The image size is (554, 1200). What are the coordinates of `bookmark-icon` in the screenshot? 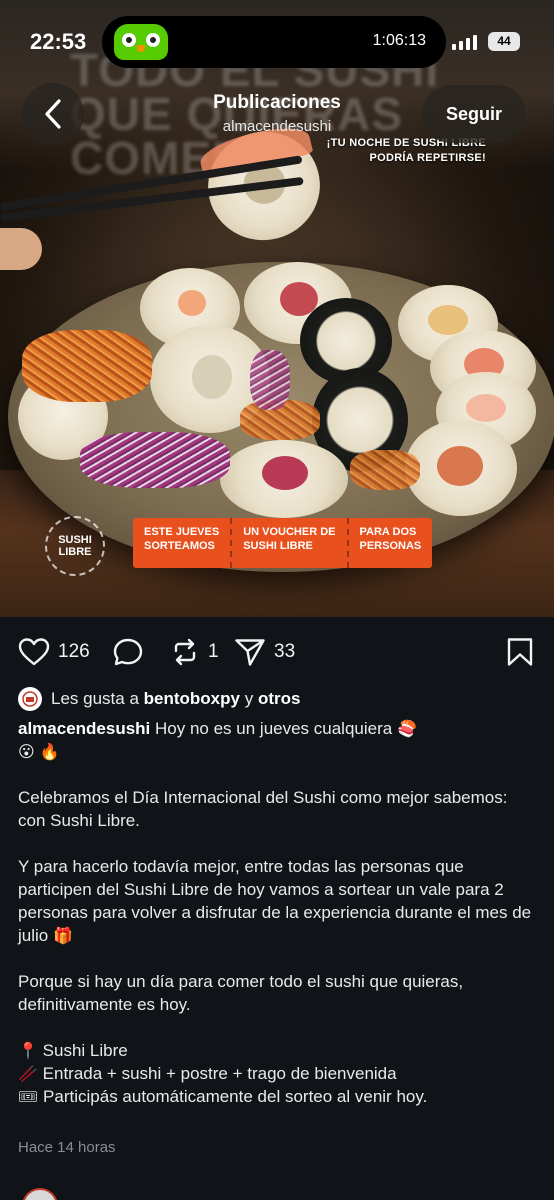 It's located at (520, 652).